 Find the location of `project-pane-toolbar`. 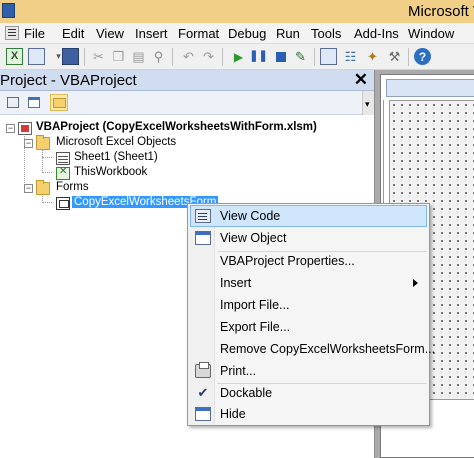

project-pane-toolbar is located at coordinates (187, 103).